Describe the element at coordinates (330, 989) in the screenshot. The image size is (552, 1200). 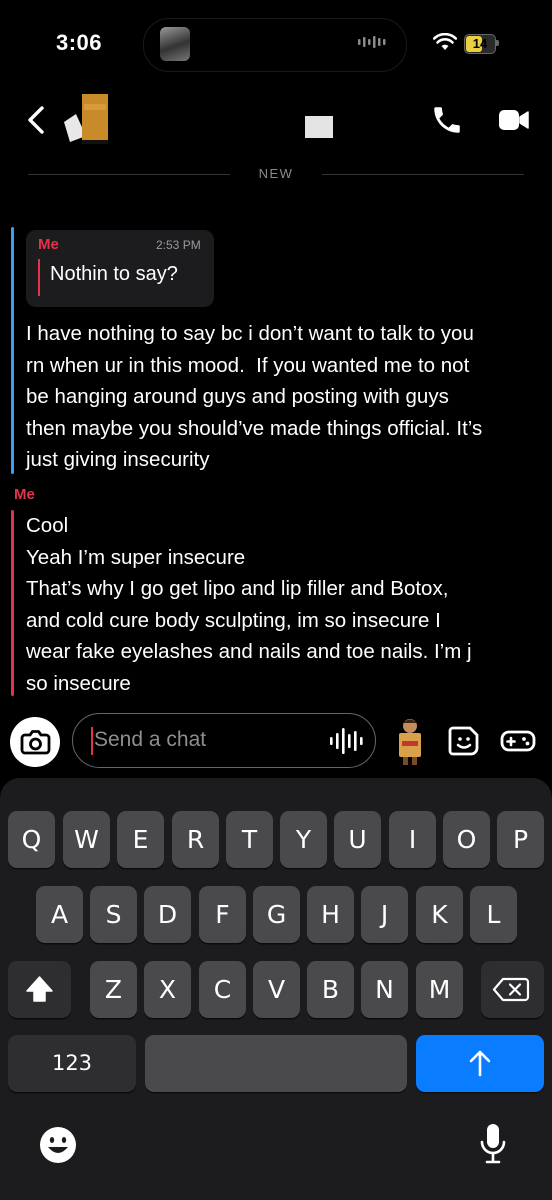
I see `key-b: B` at that location.